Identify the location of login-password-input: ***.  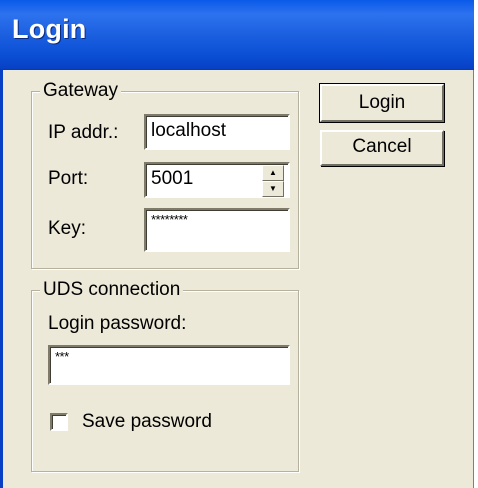
(169, 365).